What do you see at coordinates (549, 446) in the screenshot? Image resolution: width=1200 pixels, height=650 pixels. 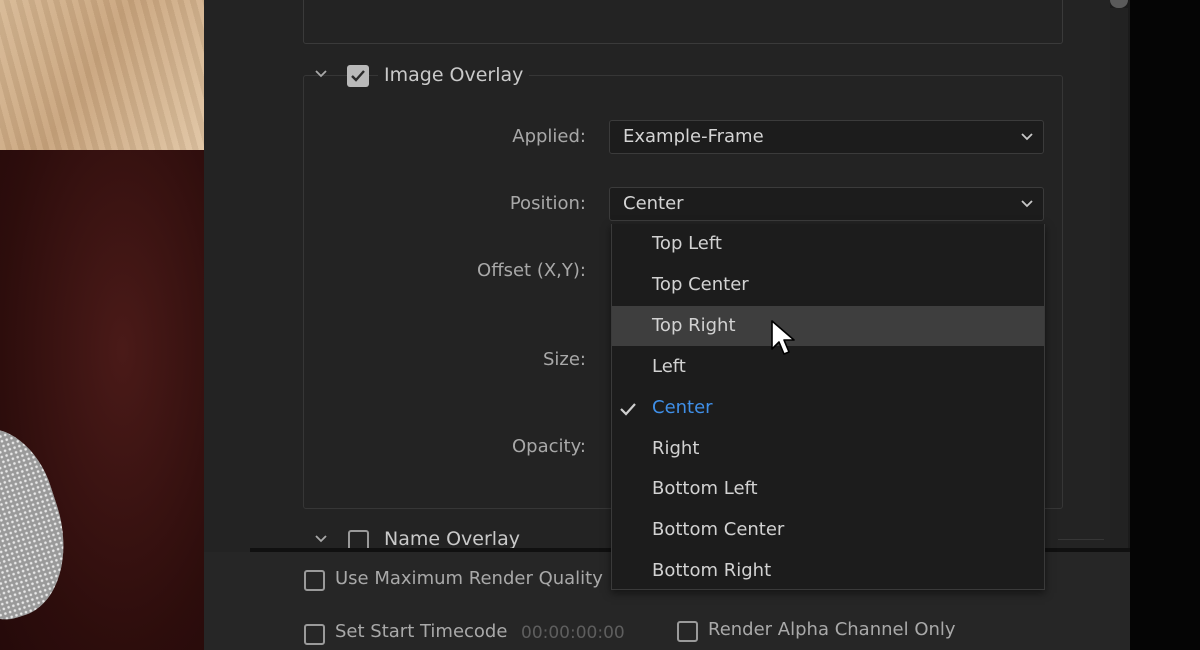 I see `opacity-label: Opacity:` at bounding box center [549, 446].